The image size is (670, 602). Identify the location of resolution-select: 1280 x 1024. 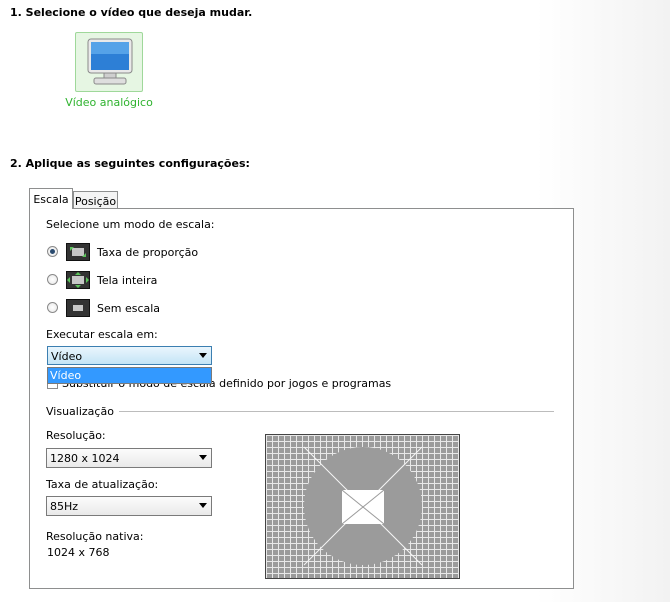
(129, 458).